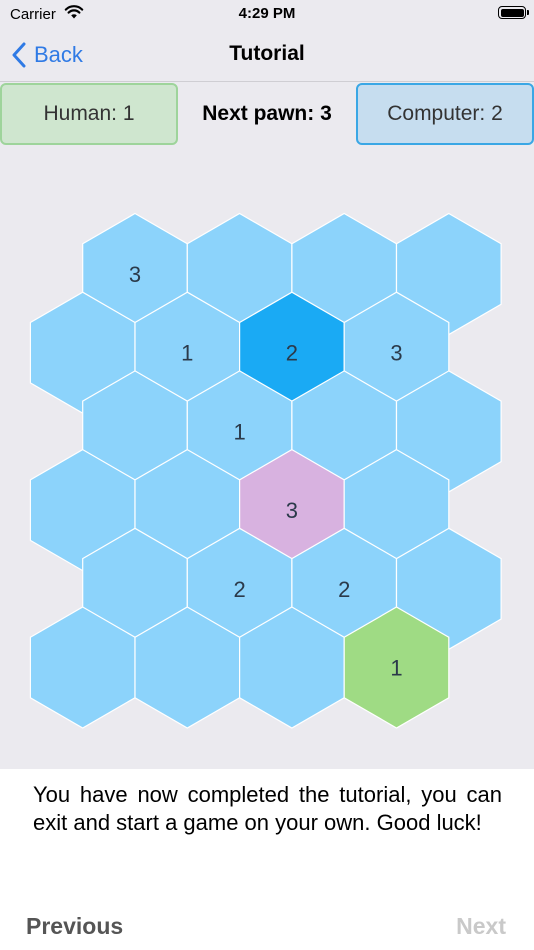 This screenshot has height=950, width=534. I want to click on human-score-box: Human: 1, so click(89, 114).